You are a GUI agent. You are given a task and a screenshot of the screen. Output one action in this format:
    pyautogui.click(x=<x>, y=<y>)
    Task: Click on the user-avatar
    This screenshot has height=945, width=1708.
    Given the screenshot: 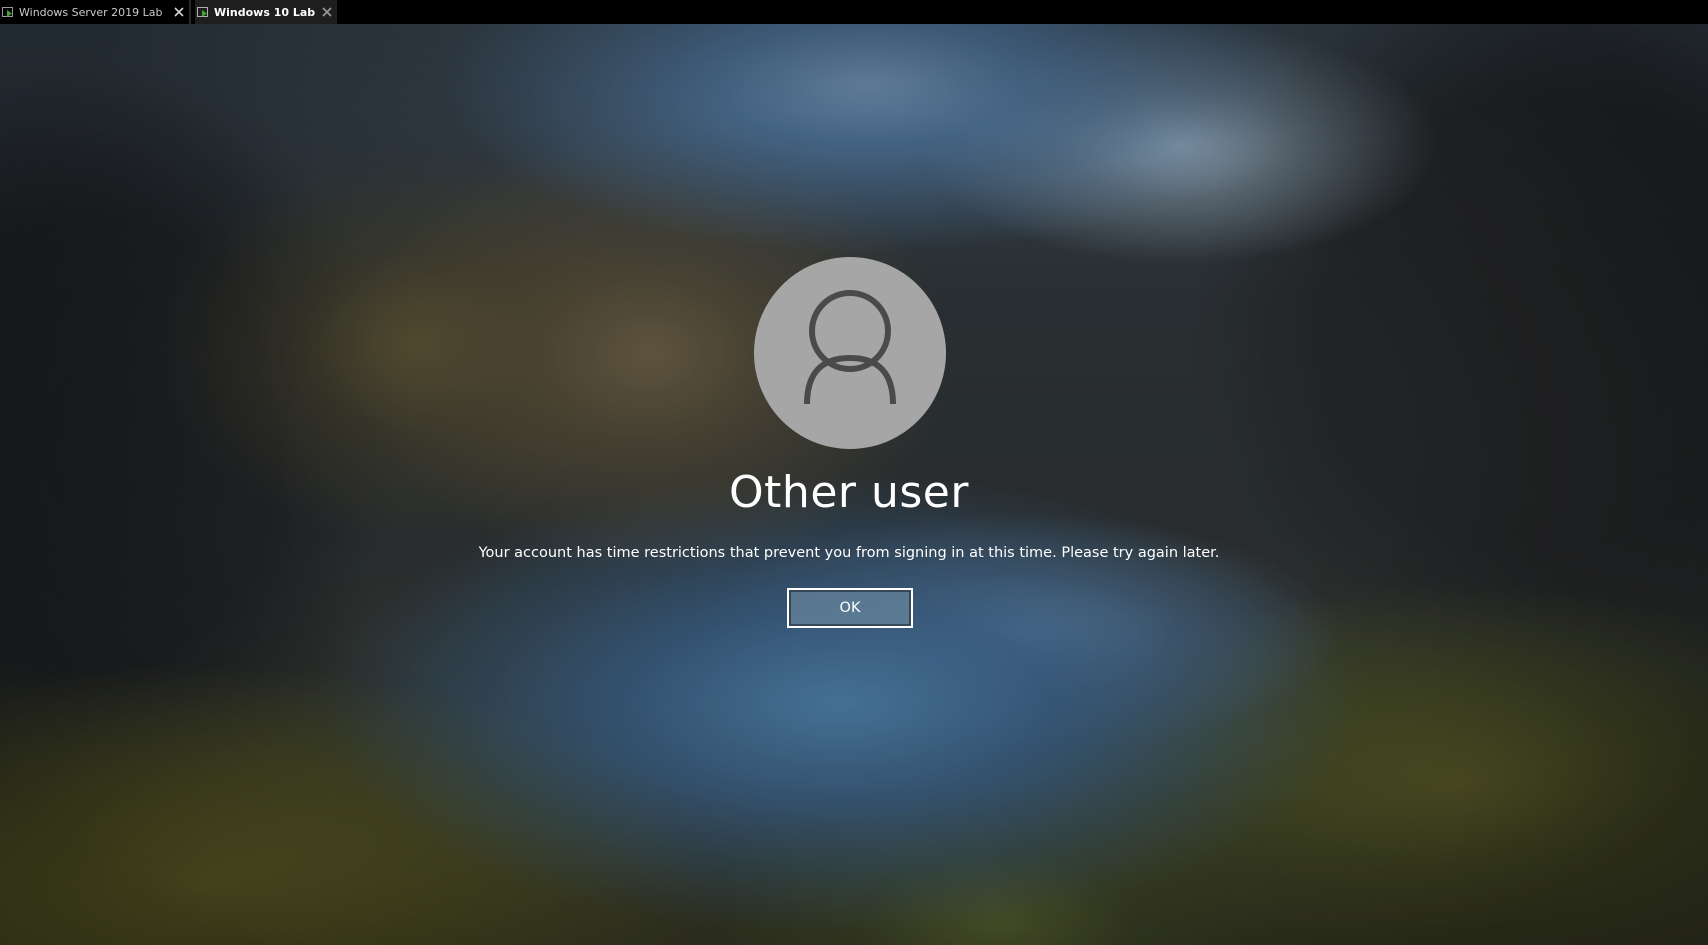 What is the action you would take?
    pyautogui.click(x=850, y=353)
    